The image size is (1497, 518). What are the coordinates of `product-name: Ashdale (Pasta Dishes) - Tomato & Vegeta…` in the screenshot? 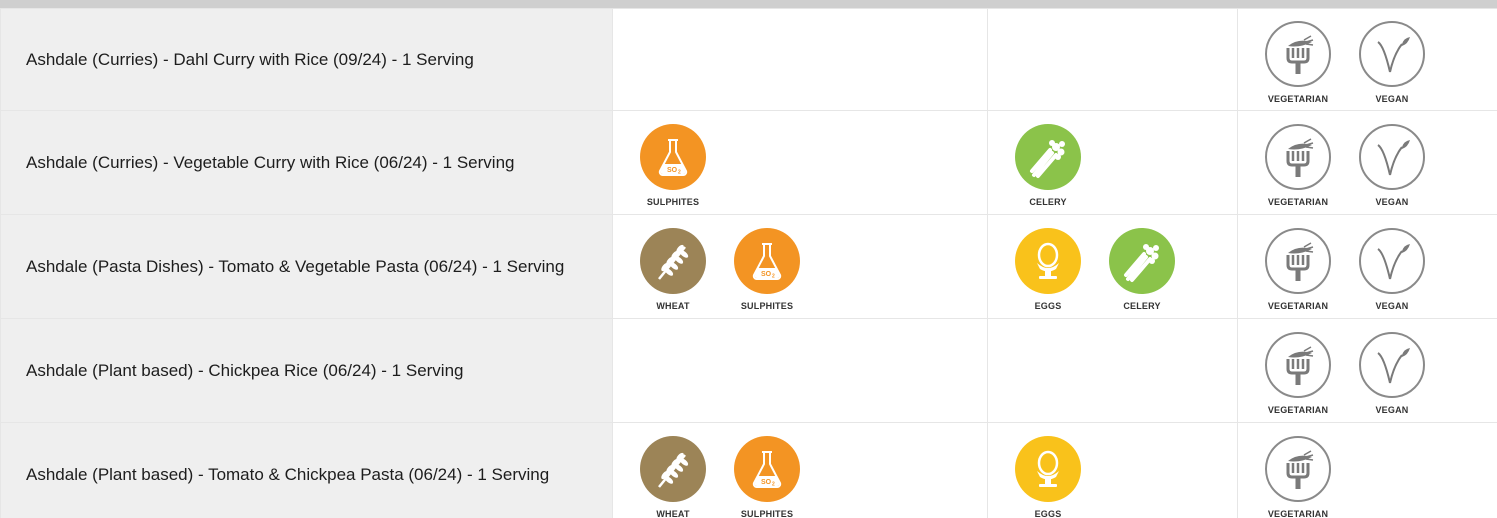 It's located at (306, 266).